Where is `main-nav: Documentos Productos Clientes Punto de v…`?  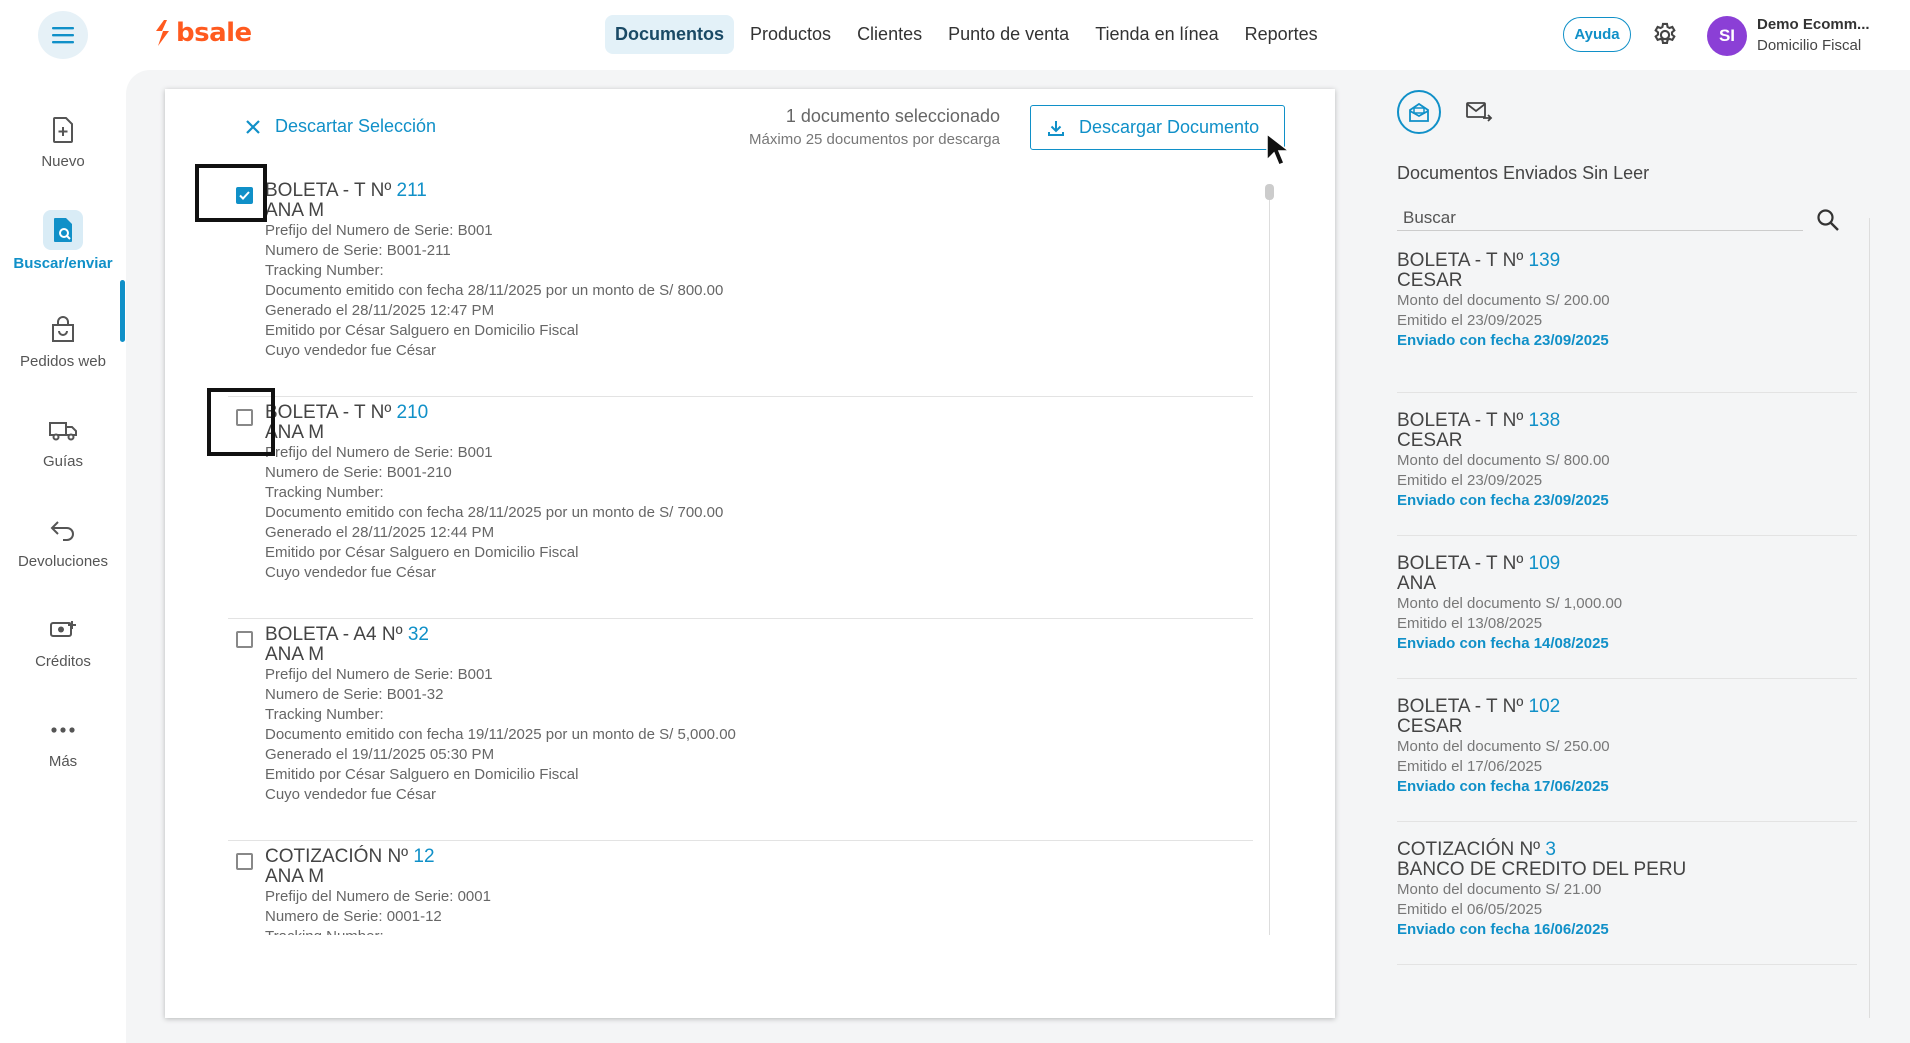
main-nav: Documentos Productos Clientes Punto de v… is located at coordinates (969, 34).